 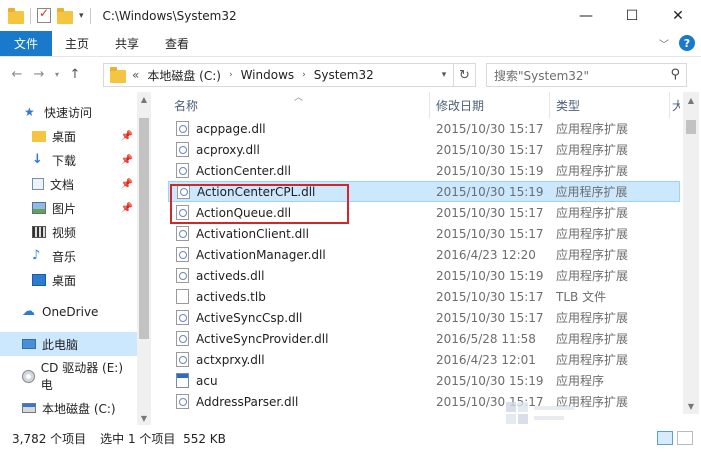 What do you see at coordinates (16, 15) in the screenshot?
I see `folder-icon` at bounding box center [16, 15].